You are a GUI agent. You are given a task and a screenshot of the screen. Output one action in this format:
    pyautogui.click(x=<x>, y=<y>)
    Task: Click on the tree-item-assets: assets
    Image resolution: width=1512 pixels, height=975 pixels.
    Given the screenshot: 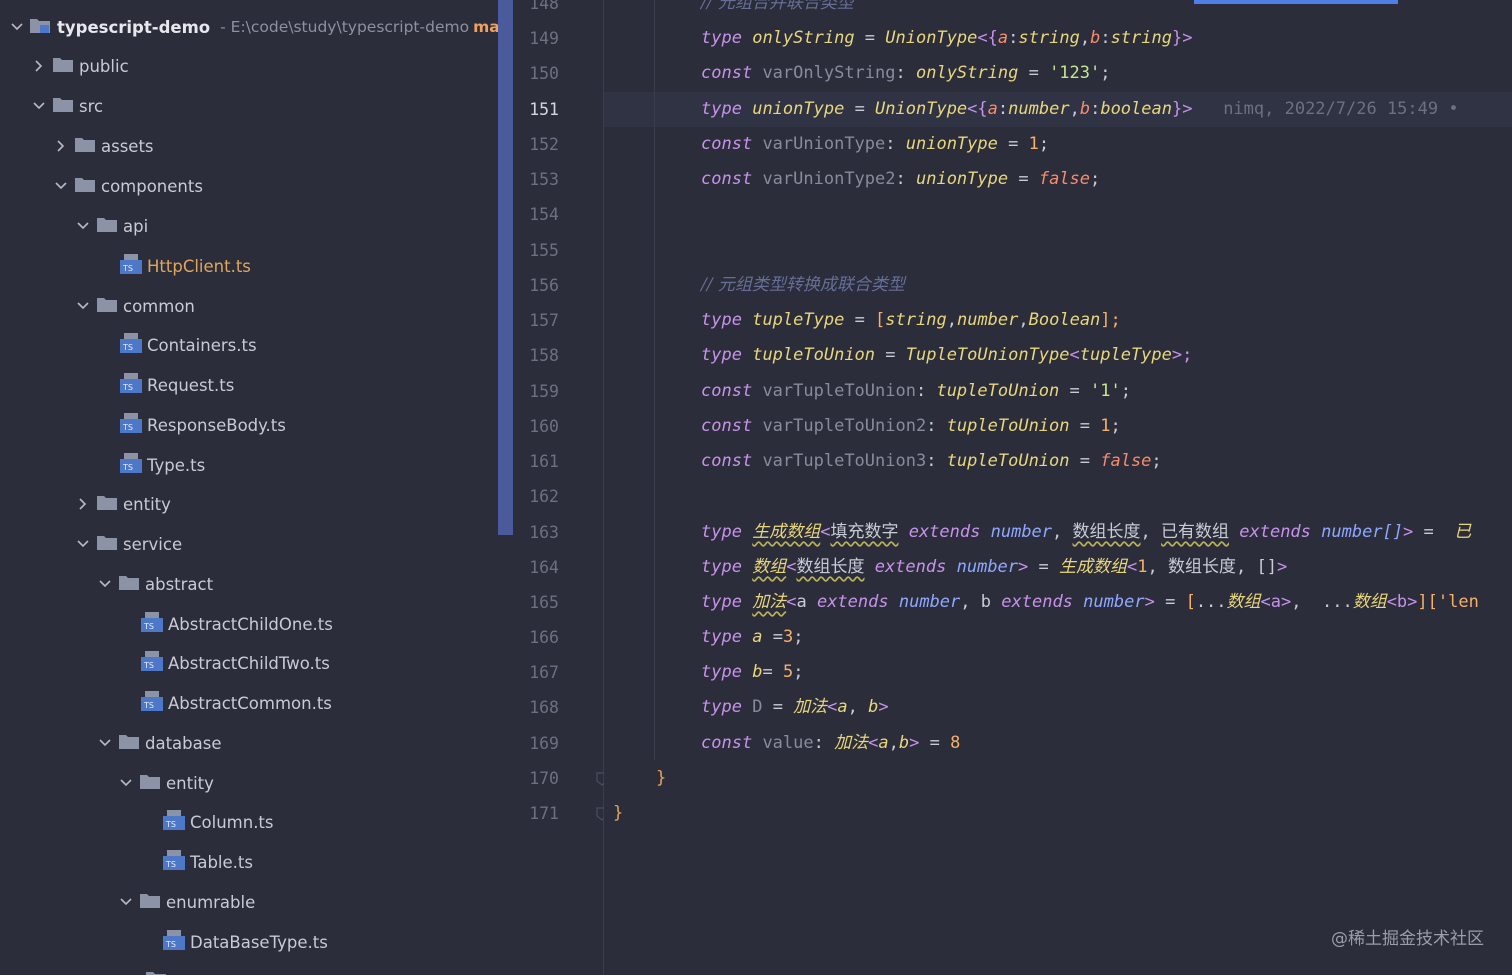 What is the action you would take?
    pyautogui.click(x=249, y=146)
    